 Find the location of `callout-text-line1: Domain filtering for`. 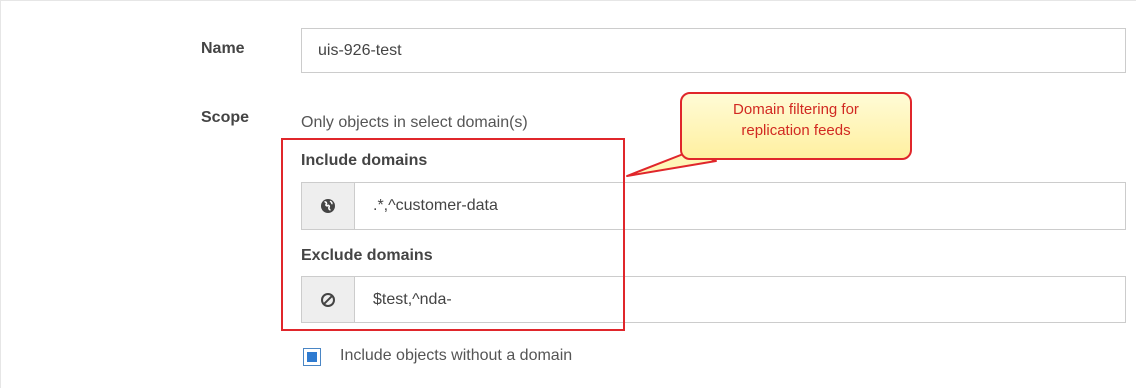

callout-text-line1: Domain filtering for is located at coordinates (796, 109).